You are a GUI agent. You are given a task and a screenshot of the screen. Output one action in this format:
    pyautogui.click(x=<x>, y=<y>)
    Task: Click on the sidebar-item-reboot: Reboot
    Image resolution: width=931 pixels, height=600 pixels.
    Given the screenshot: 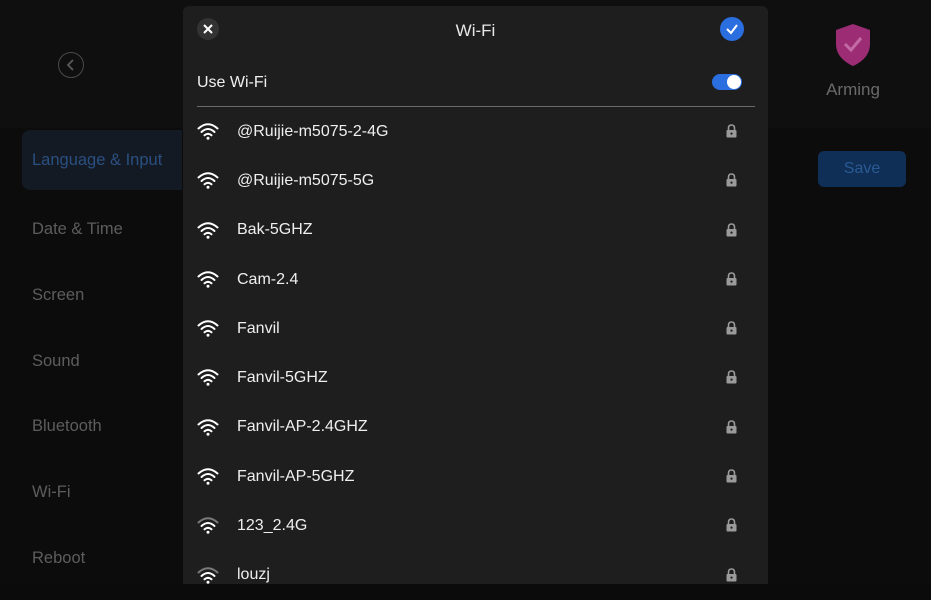 What is the action you would take?
    pyautogui.click(x=102, y=558)
    